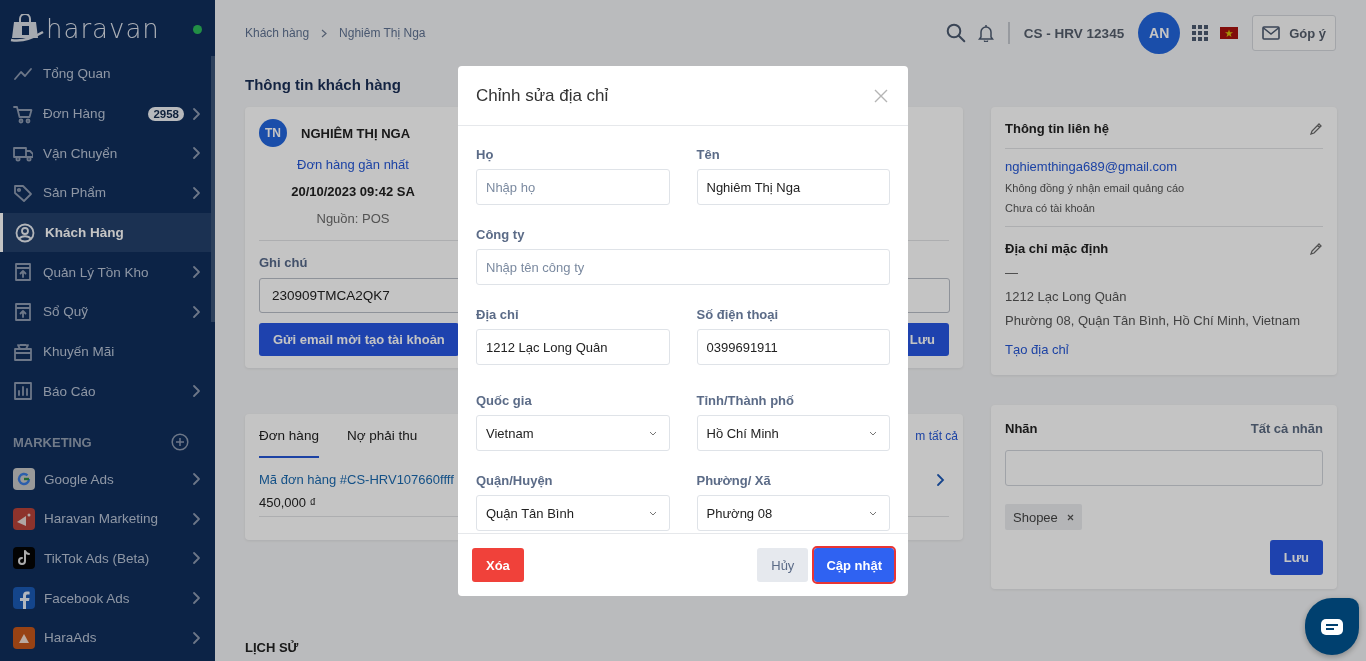 This screenshot has width=1366, height=661. Describe the element at coordinates (107, 391) in the screenshot. I see `sidebar-item: Báo Cáo` at that location.